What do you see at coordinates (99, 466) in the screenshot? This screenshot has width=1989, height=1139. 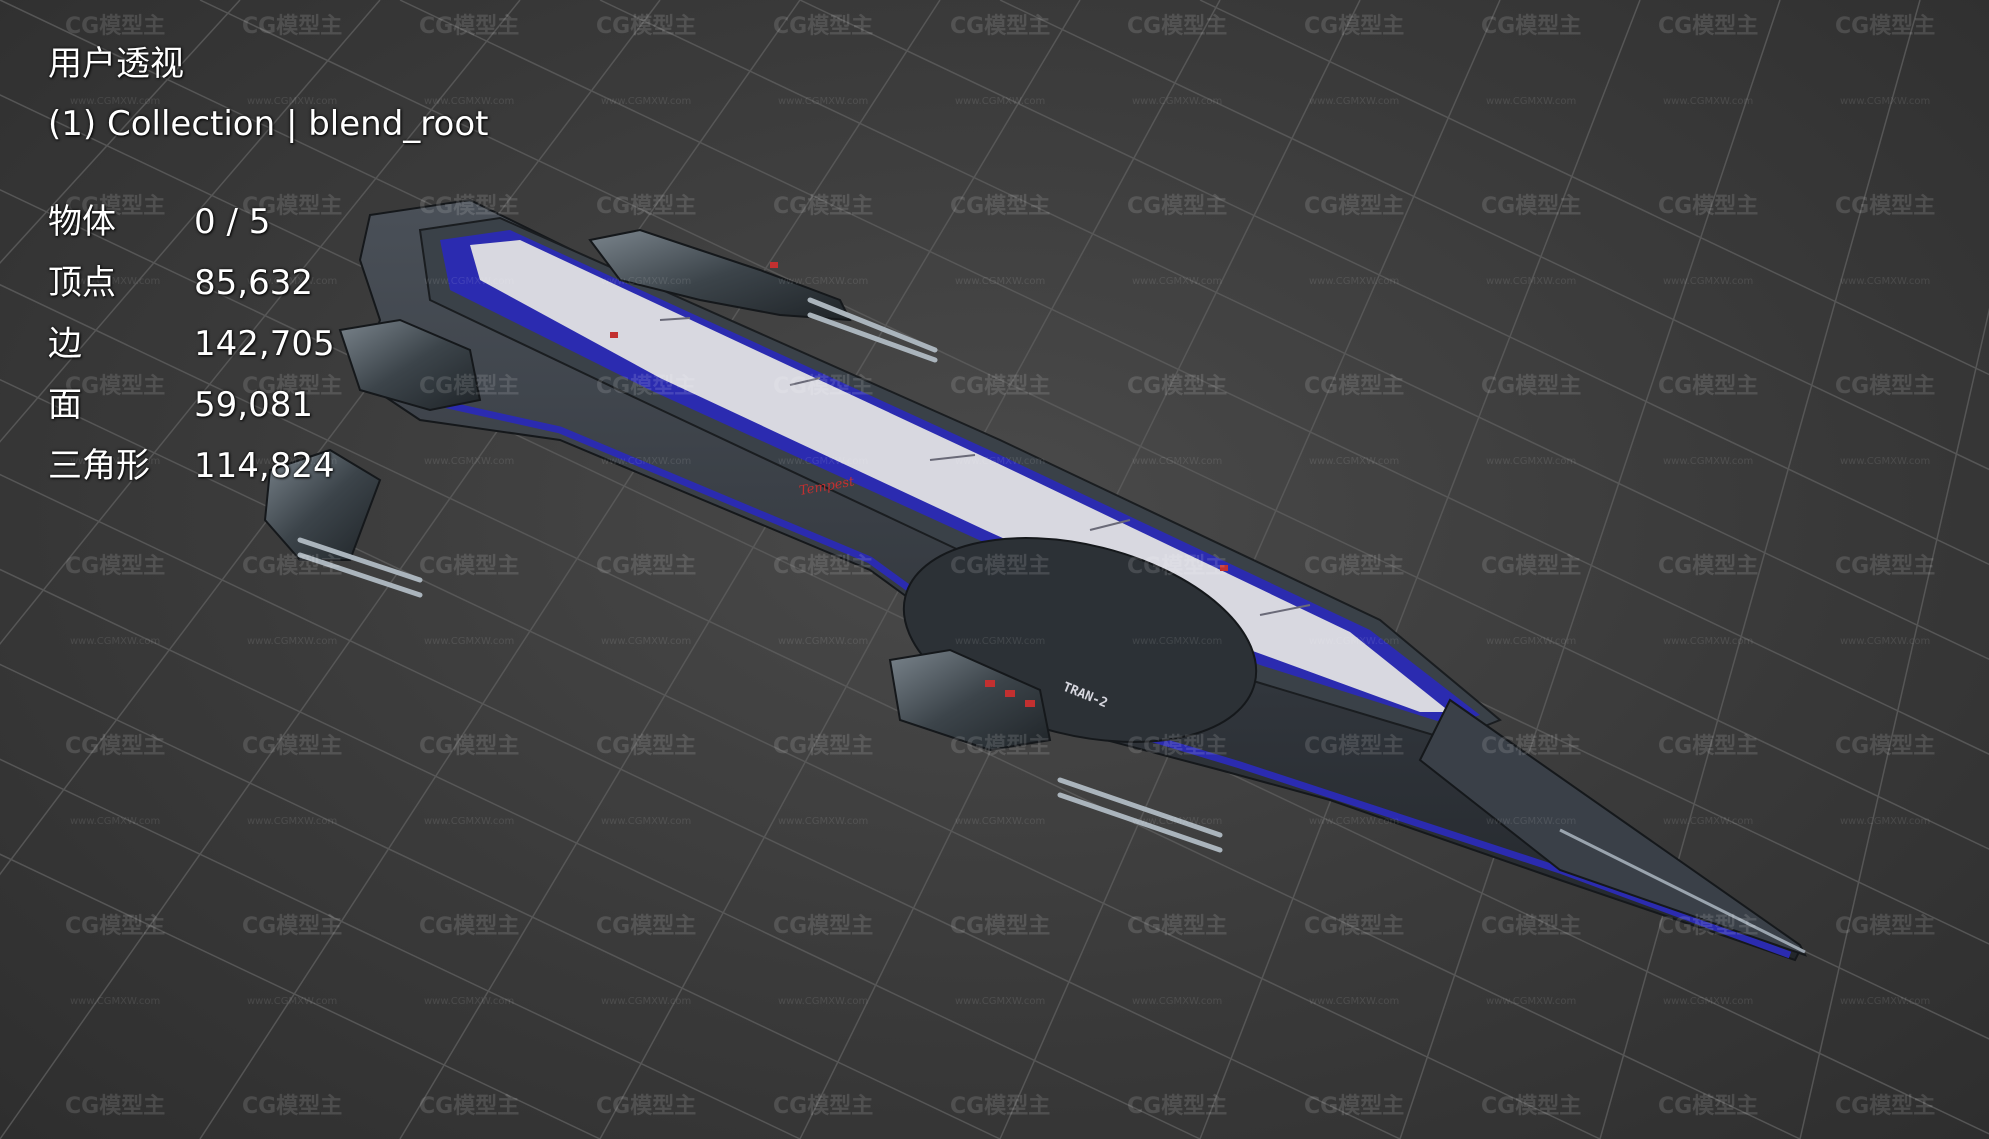 I see `stat-label-triangles: 三角形` at bounding box center [99, 466].